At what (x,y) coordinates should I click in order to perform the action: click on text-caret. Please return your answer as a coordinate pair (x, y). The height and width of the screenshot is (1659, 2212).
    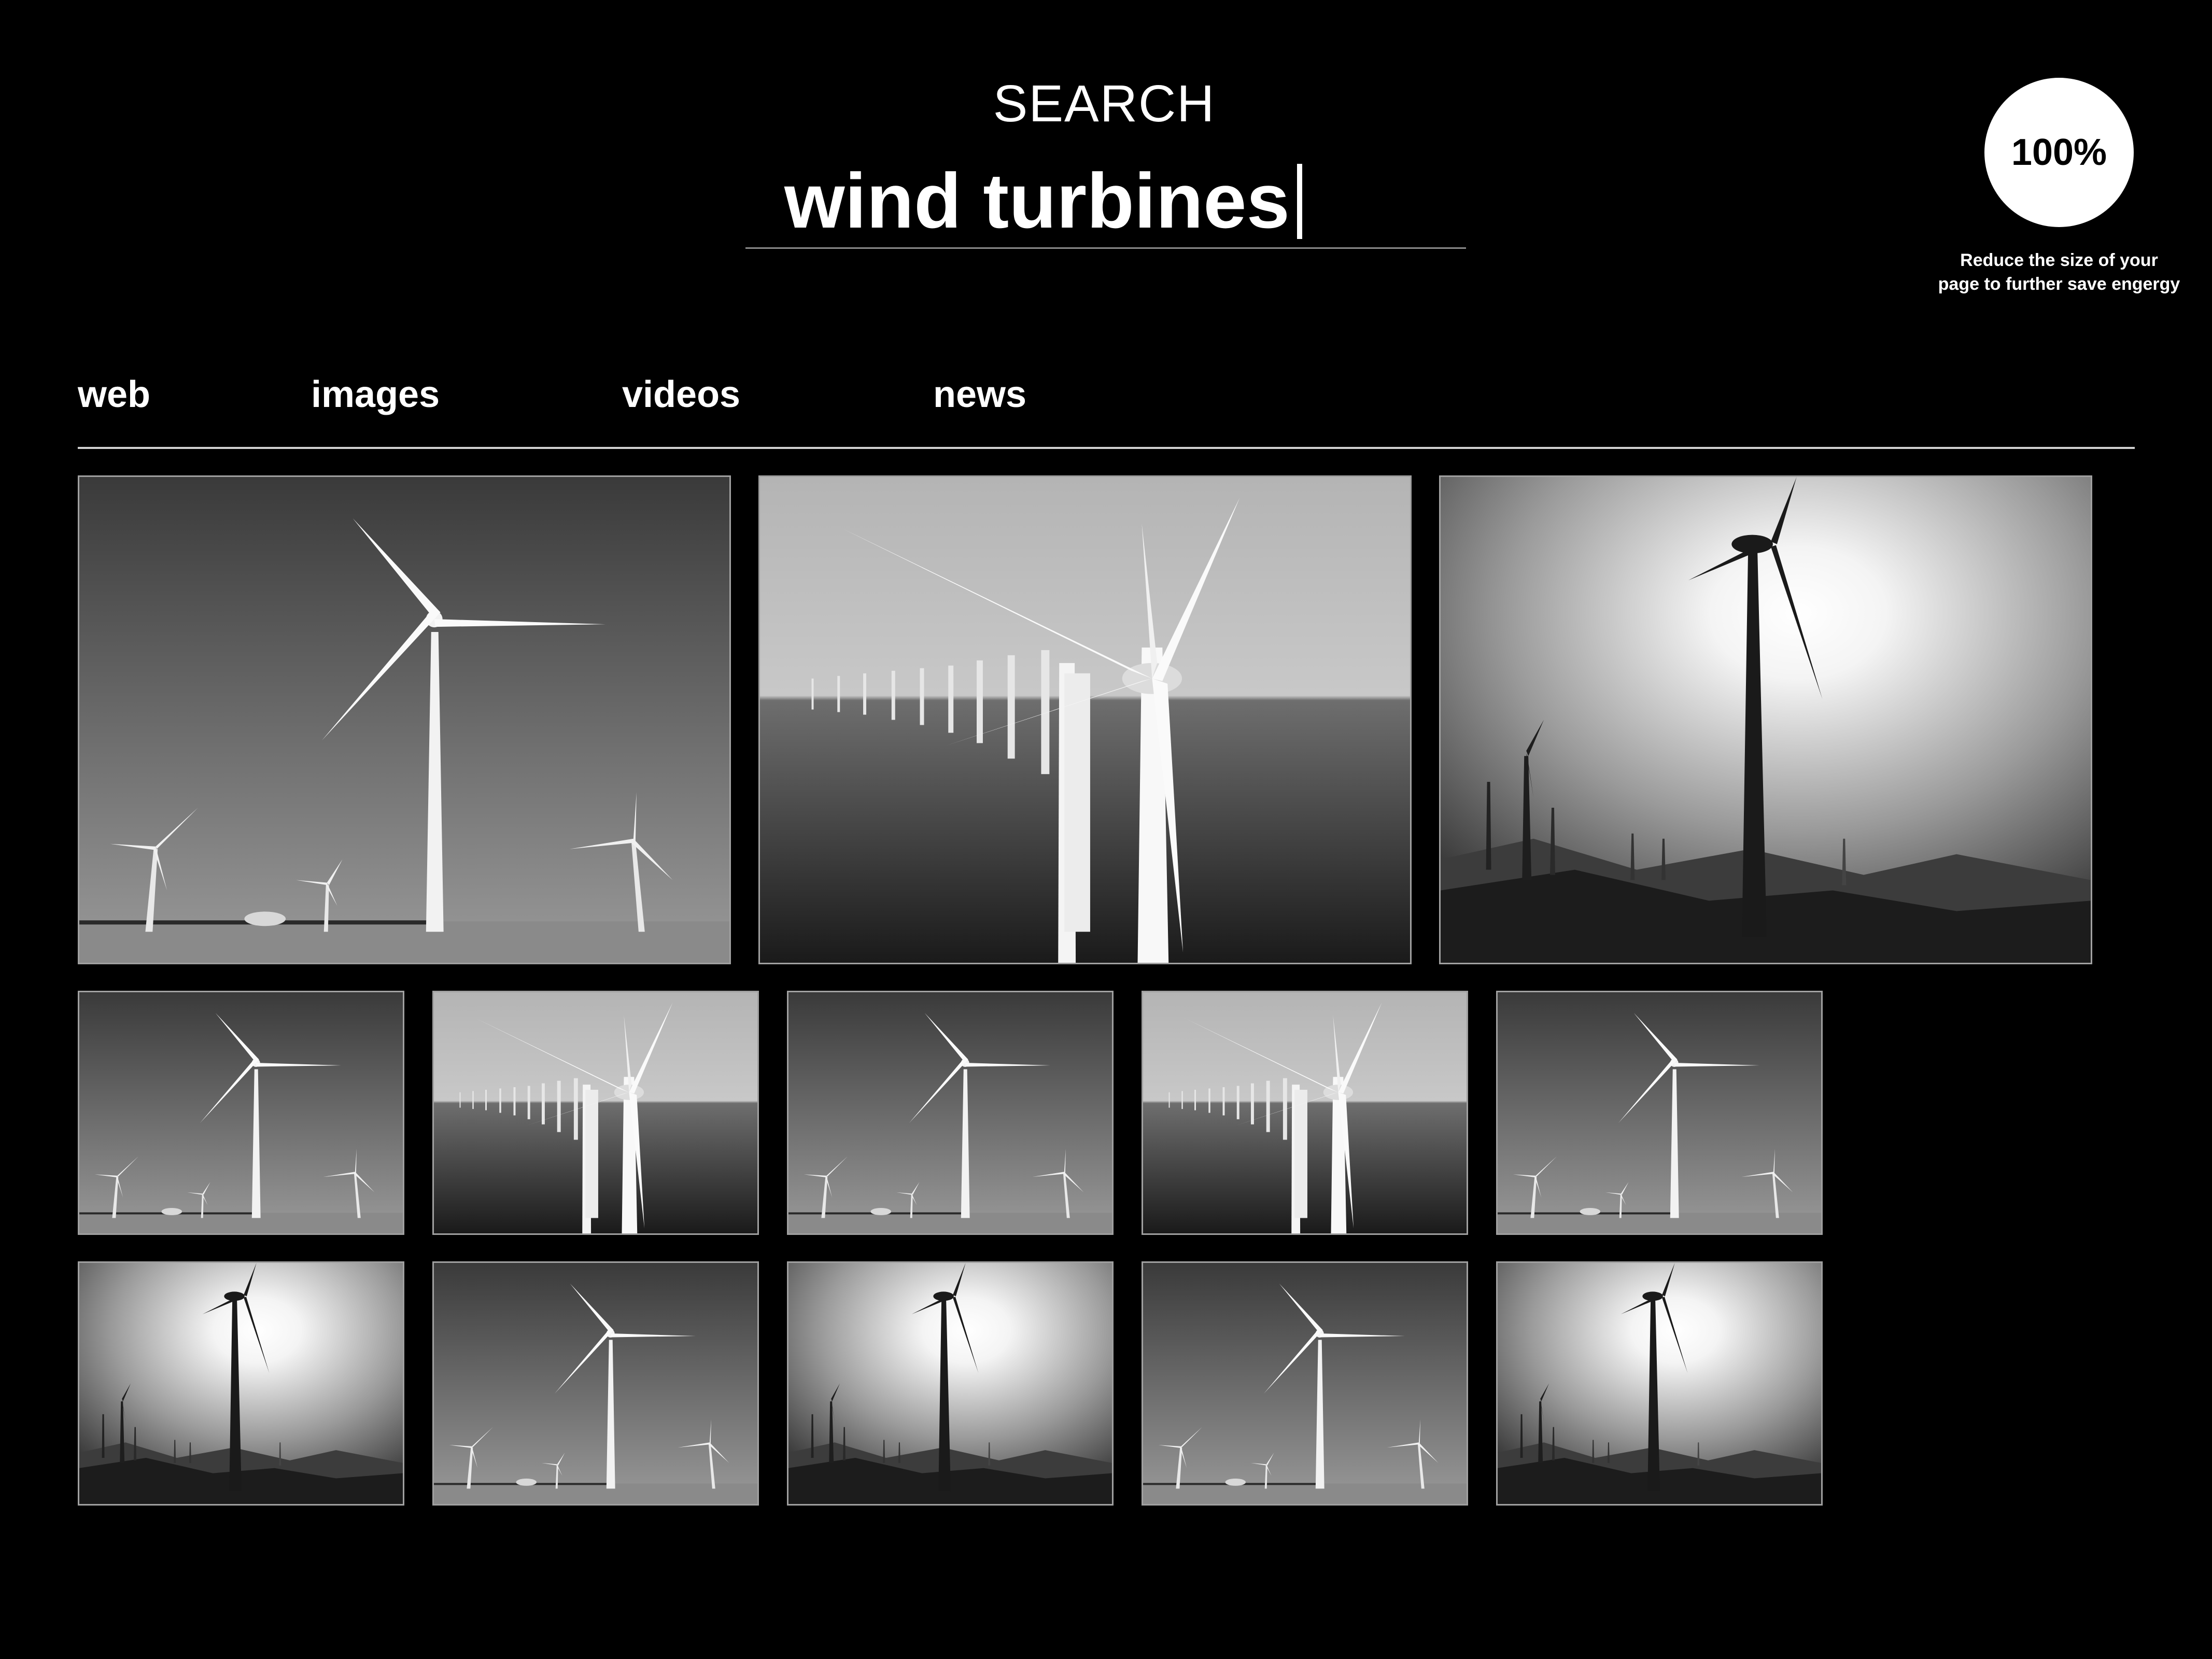
    Looking at the image, I should click on (1299, 201).